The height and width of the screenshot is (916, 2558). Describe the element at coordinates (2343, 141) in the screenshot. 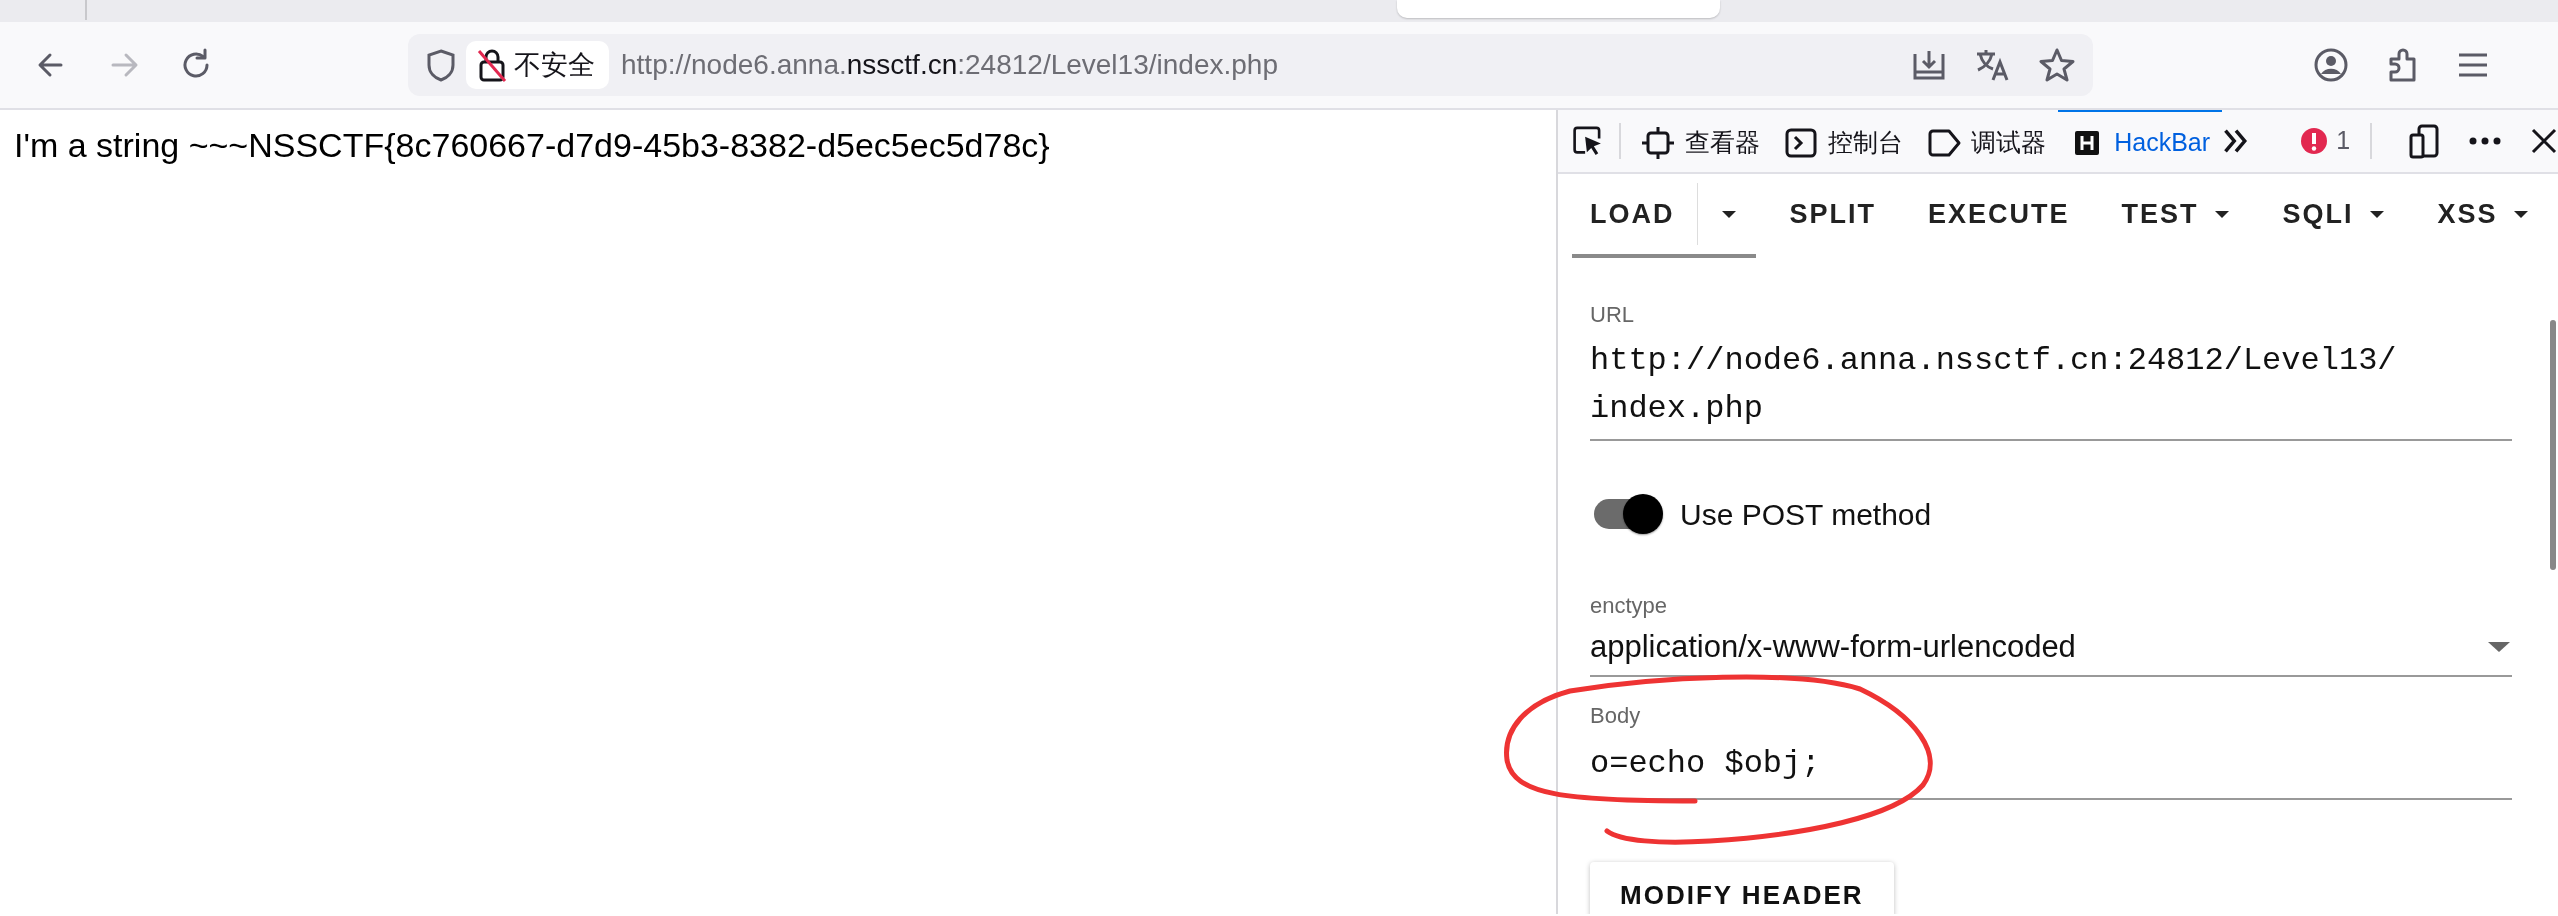

I see `error-count: 1` at that location.